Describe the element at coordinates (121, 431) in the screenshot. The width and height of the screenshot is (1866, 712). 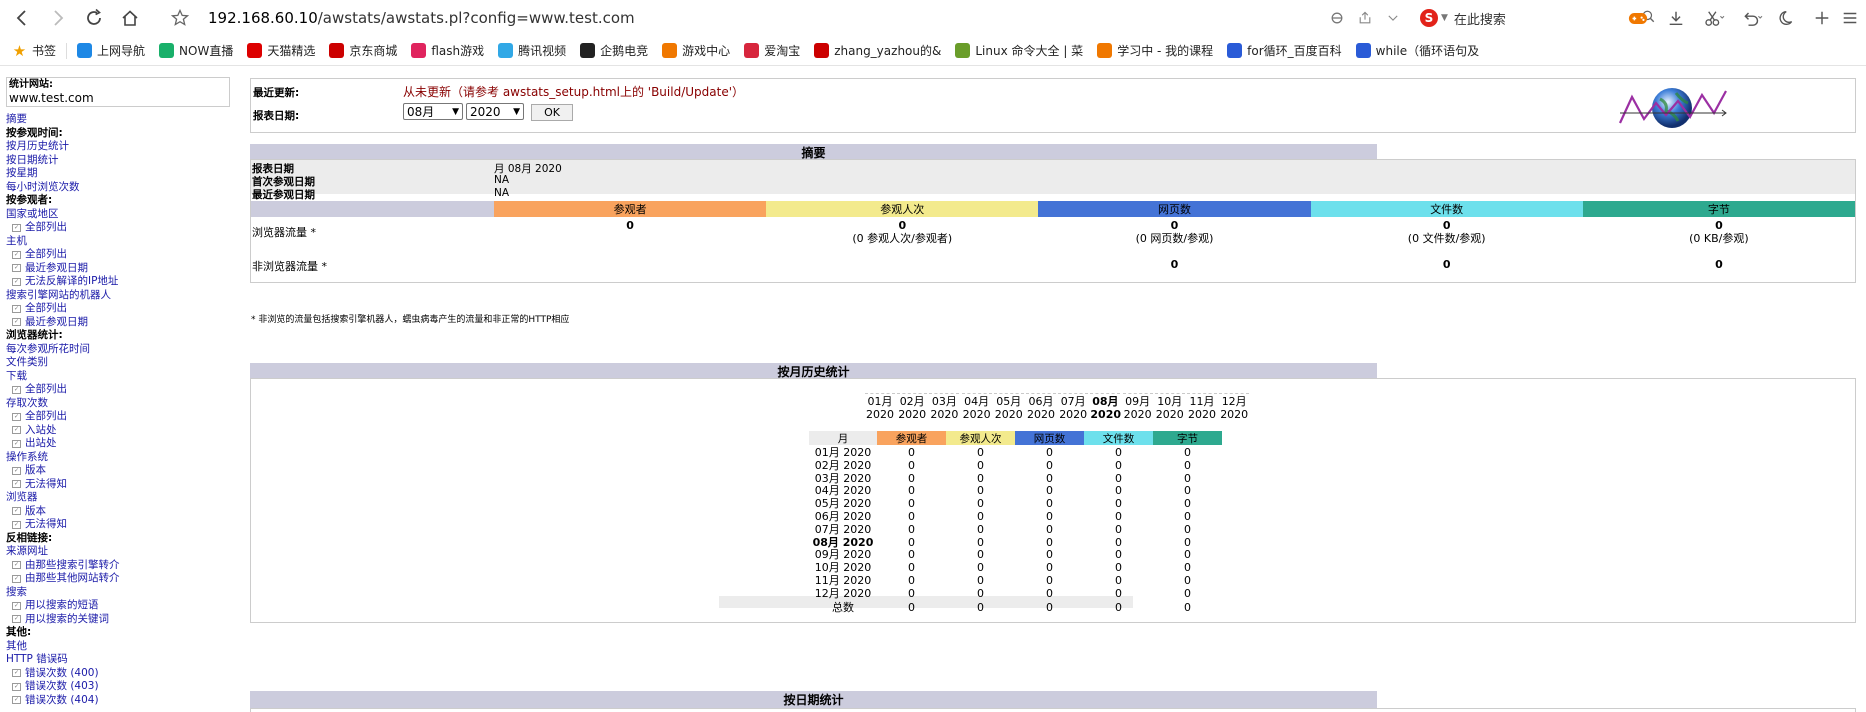
I see `menu-sub-link: ✓ 入站处` at that location.